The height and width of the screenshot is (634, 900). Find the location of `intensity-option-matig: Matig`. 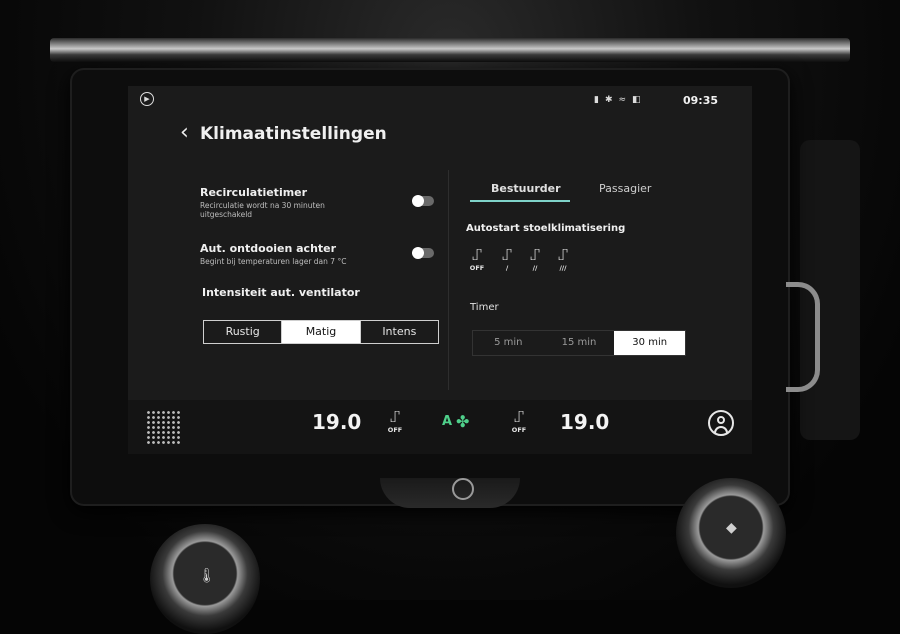

intensity-option-matig: Matig is located at coordinates (321, 332).